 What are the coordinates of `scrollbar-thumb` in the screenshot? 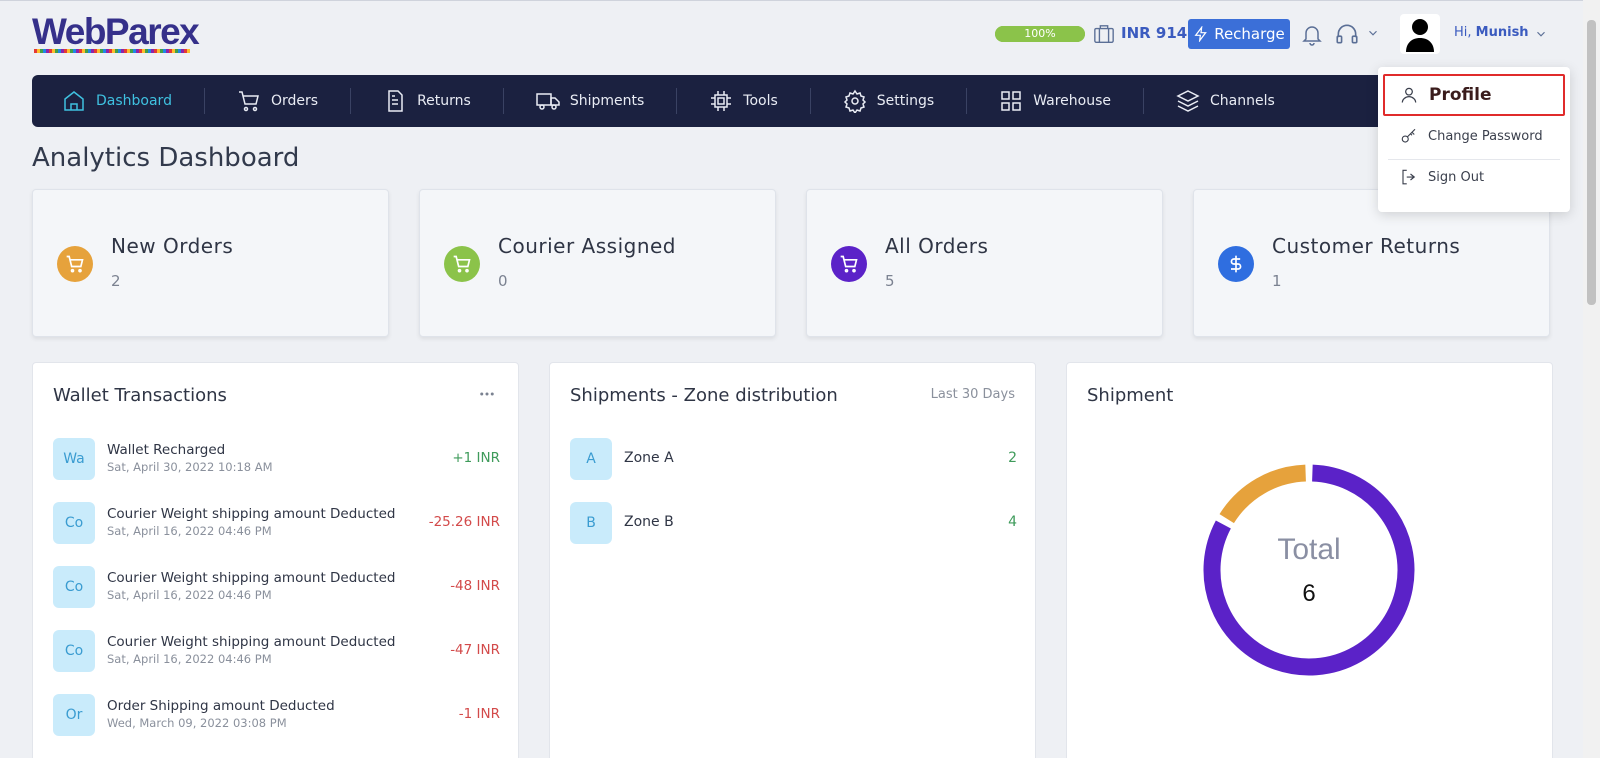 It's located at (1591, 162).